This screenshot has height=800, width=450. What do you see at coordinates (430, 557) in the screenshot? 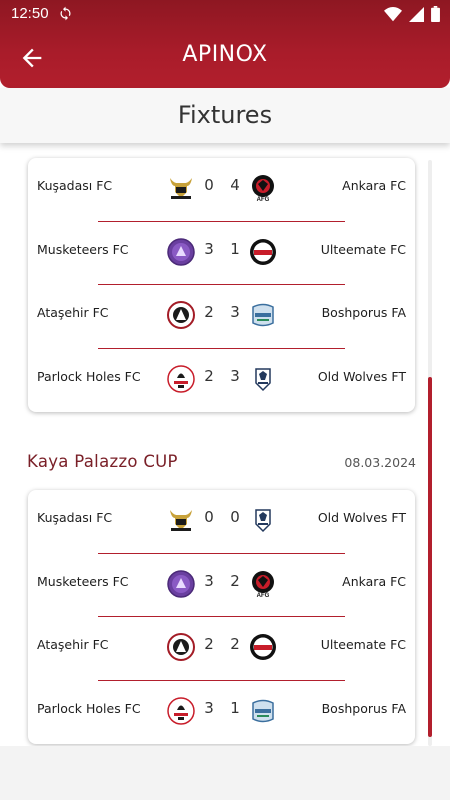
I see `scrollbar-thumb` at bounding box center [430, 557].